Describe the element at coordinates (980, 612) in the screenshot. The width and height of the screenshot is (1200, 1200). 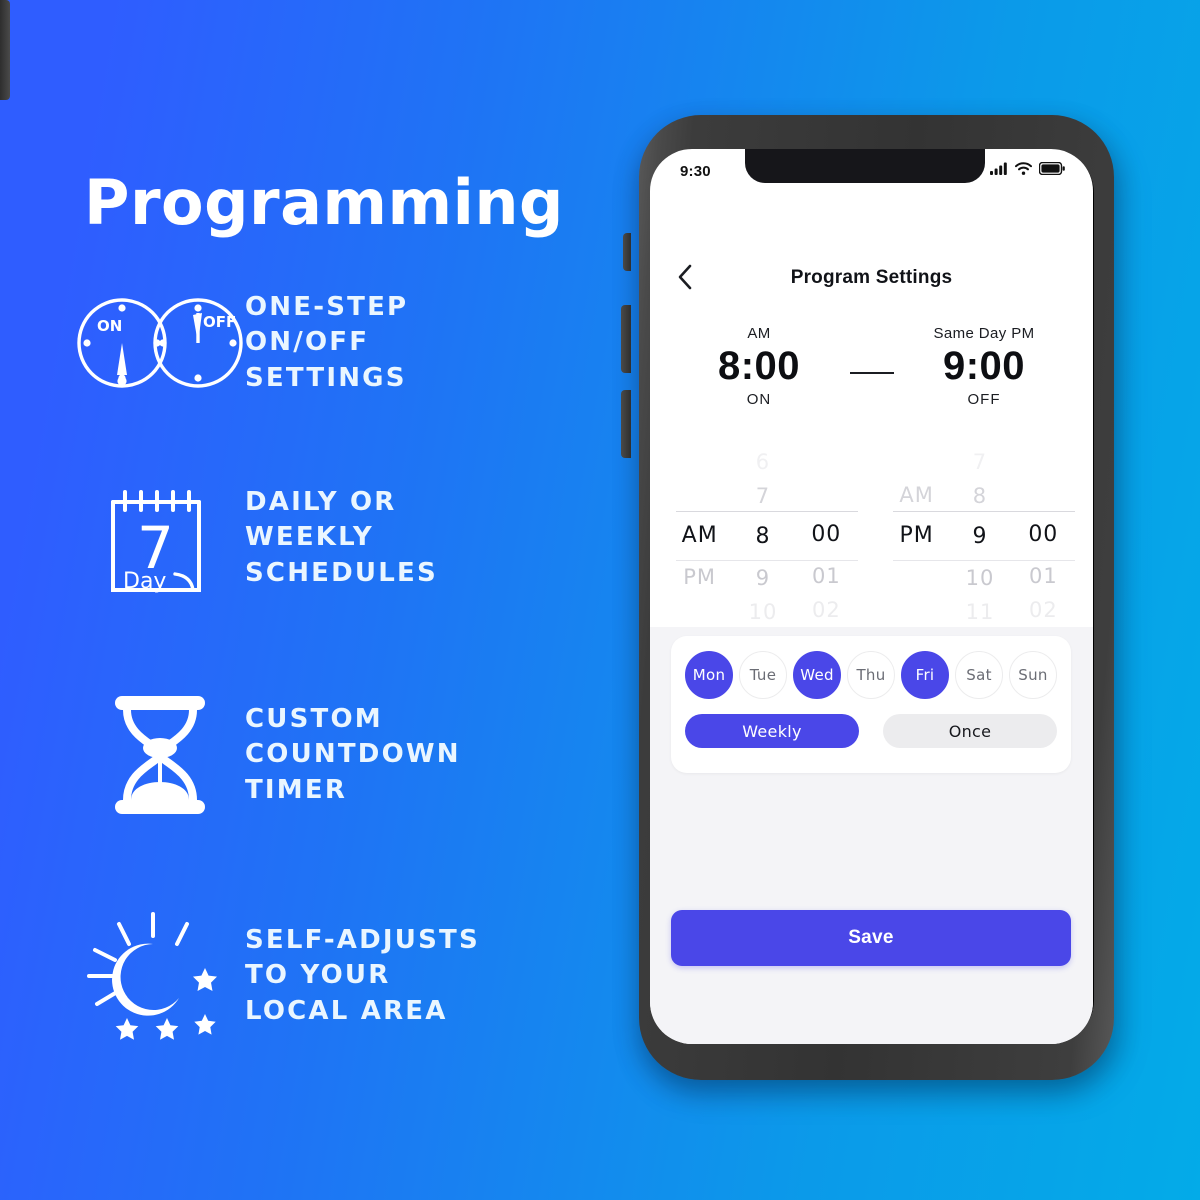
I see `picker-cell: 11` at that location.